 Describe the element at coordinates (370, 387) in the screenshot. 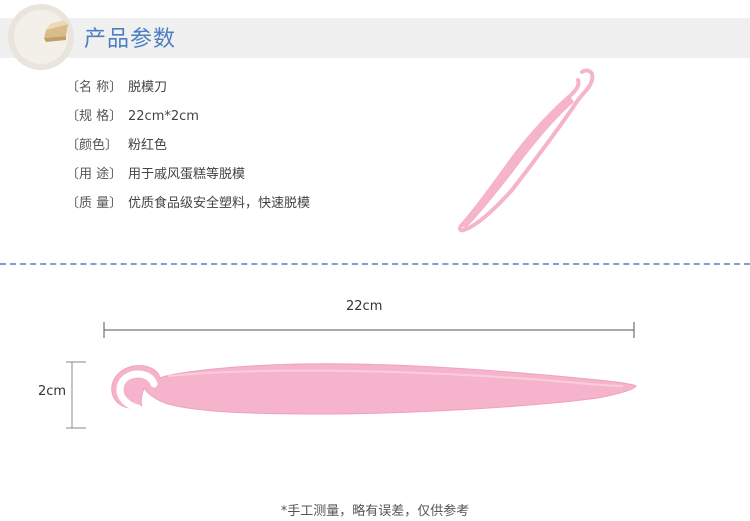

I see `product-image-horizontal` at that location.